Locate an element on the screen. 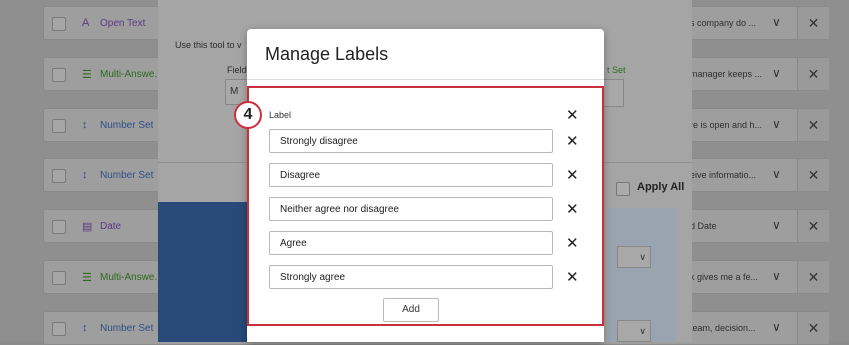  set-select is located at coordinates (613, 93).